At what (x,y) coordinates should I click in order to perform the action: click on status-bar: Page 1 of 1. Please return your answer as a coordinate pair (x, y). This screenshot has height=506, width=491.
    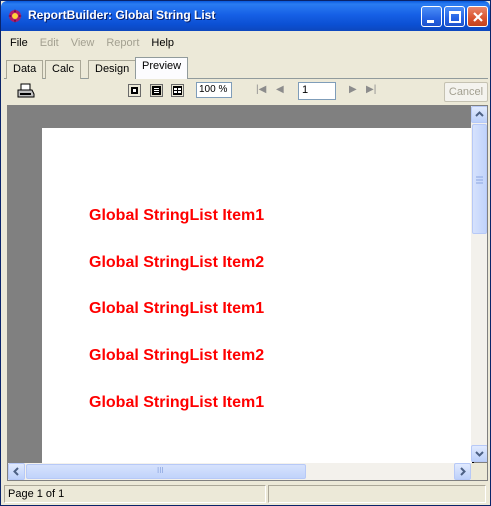
    Looking at the image, I should click on (246, 494).